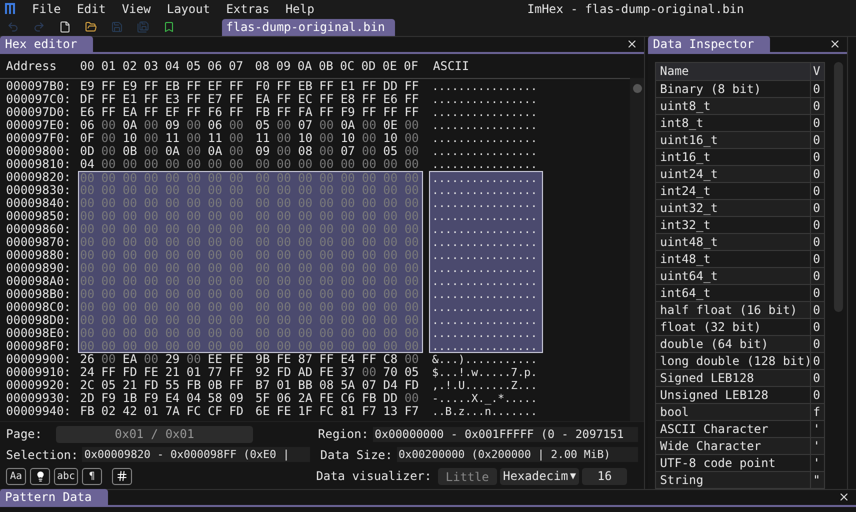 The height and width of the screenshot is (512, 856). What do you see at coordinates (194, 66) in the screenshot?
I see `column-header: 05` at bounding box center [194, 66].